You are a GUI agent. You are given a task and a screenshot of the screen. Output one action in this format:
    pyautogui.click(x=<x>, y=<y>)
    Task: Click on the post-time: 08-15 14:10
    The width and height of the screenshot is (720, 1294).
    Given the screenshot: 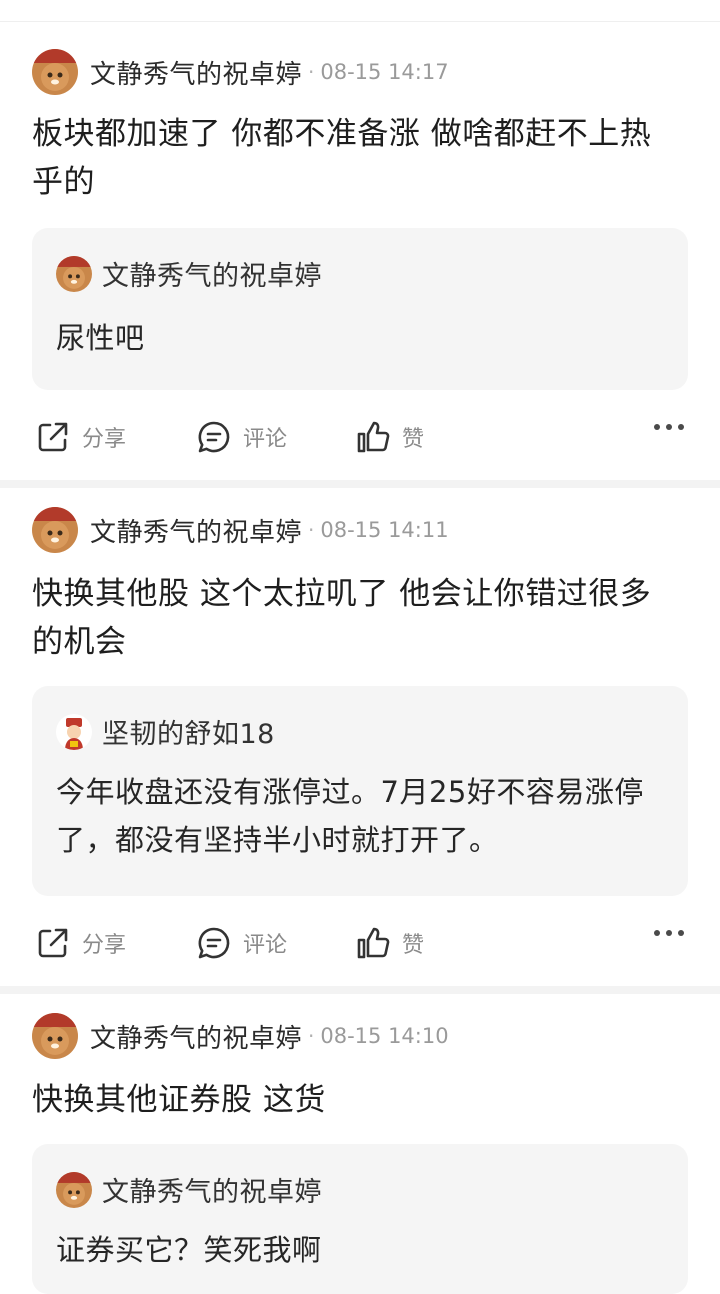 What is the action you would take?
    pyautogui.click(x=384, y=1036)
    